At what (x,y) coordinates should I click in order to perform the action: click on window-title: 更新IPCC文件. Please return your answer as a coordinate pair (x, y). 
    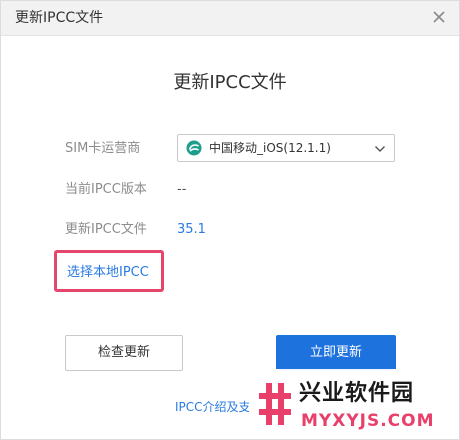
    Looking at the image, I should click on (59, 18).